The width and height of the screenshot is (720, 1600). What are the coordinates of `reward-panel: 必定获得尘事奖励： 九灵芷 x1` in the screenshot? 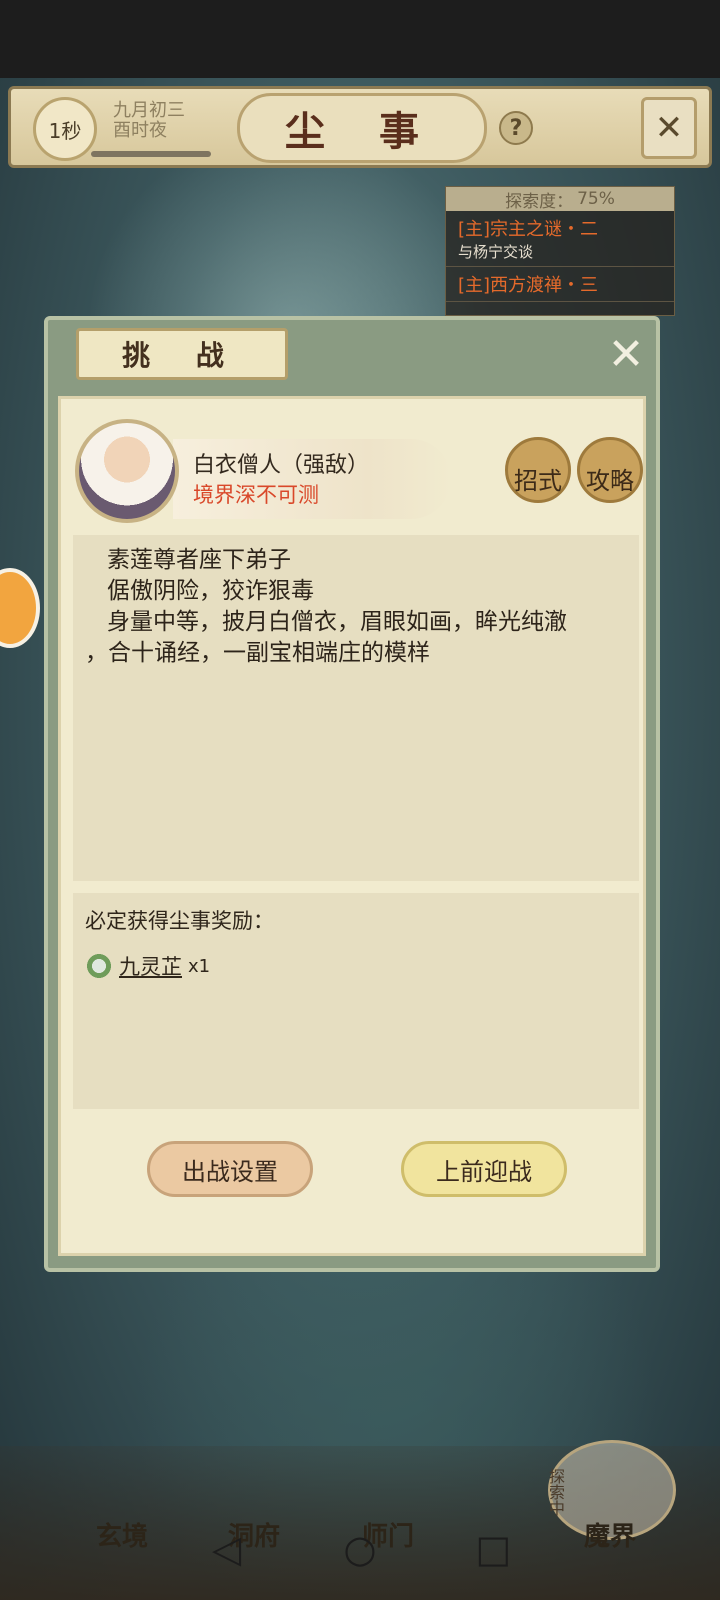 It's located at (356, 1001).